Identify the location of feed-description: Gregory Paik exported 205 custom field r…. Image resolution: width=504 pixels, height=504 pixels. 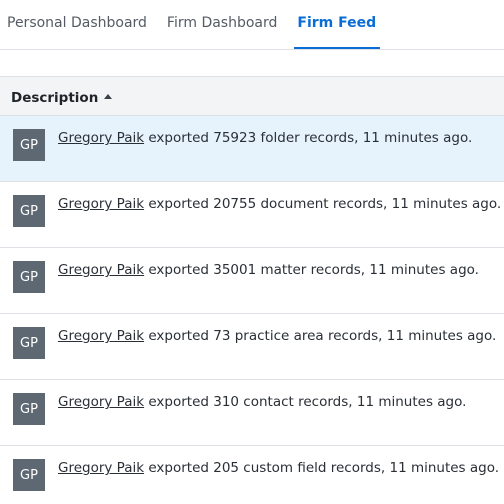
(278, 468).